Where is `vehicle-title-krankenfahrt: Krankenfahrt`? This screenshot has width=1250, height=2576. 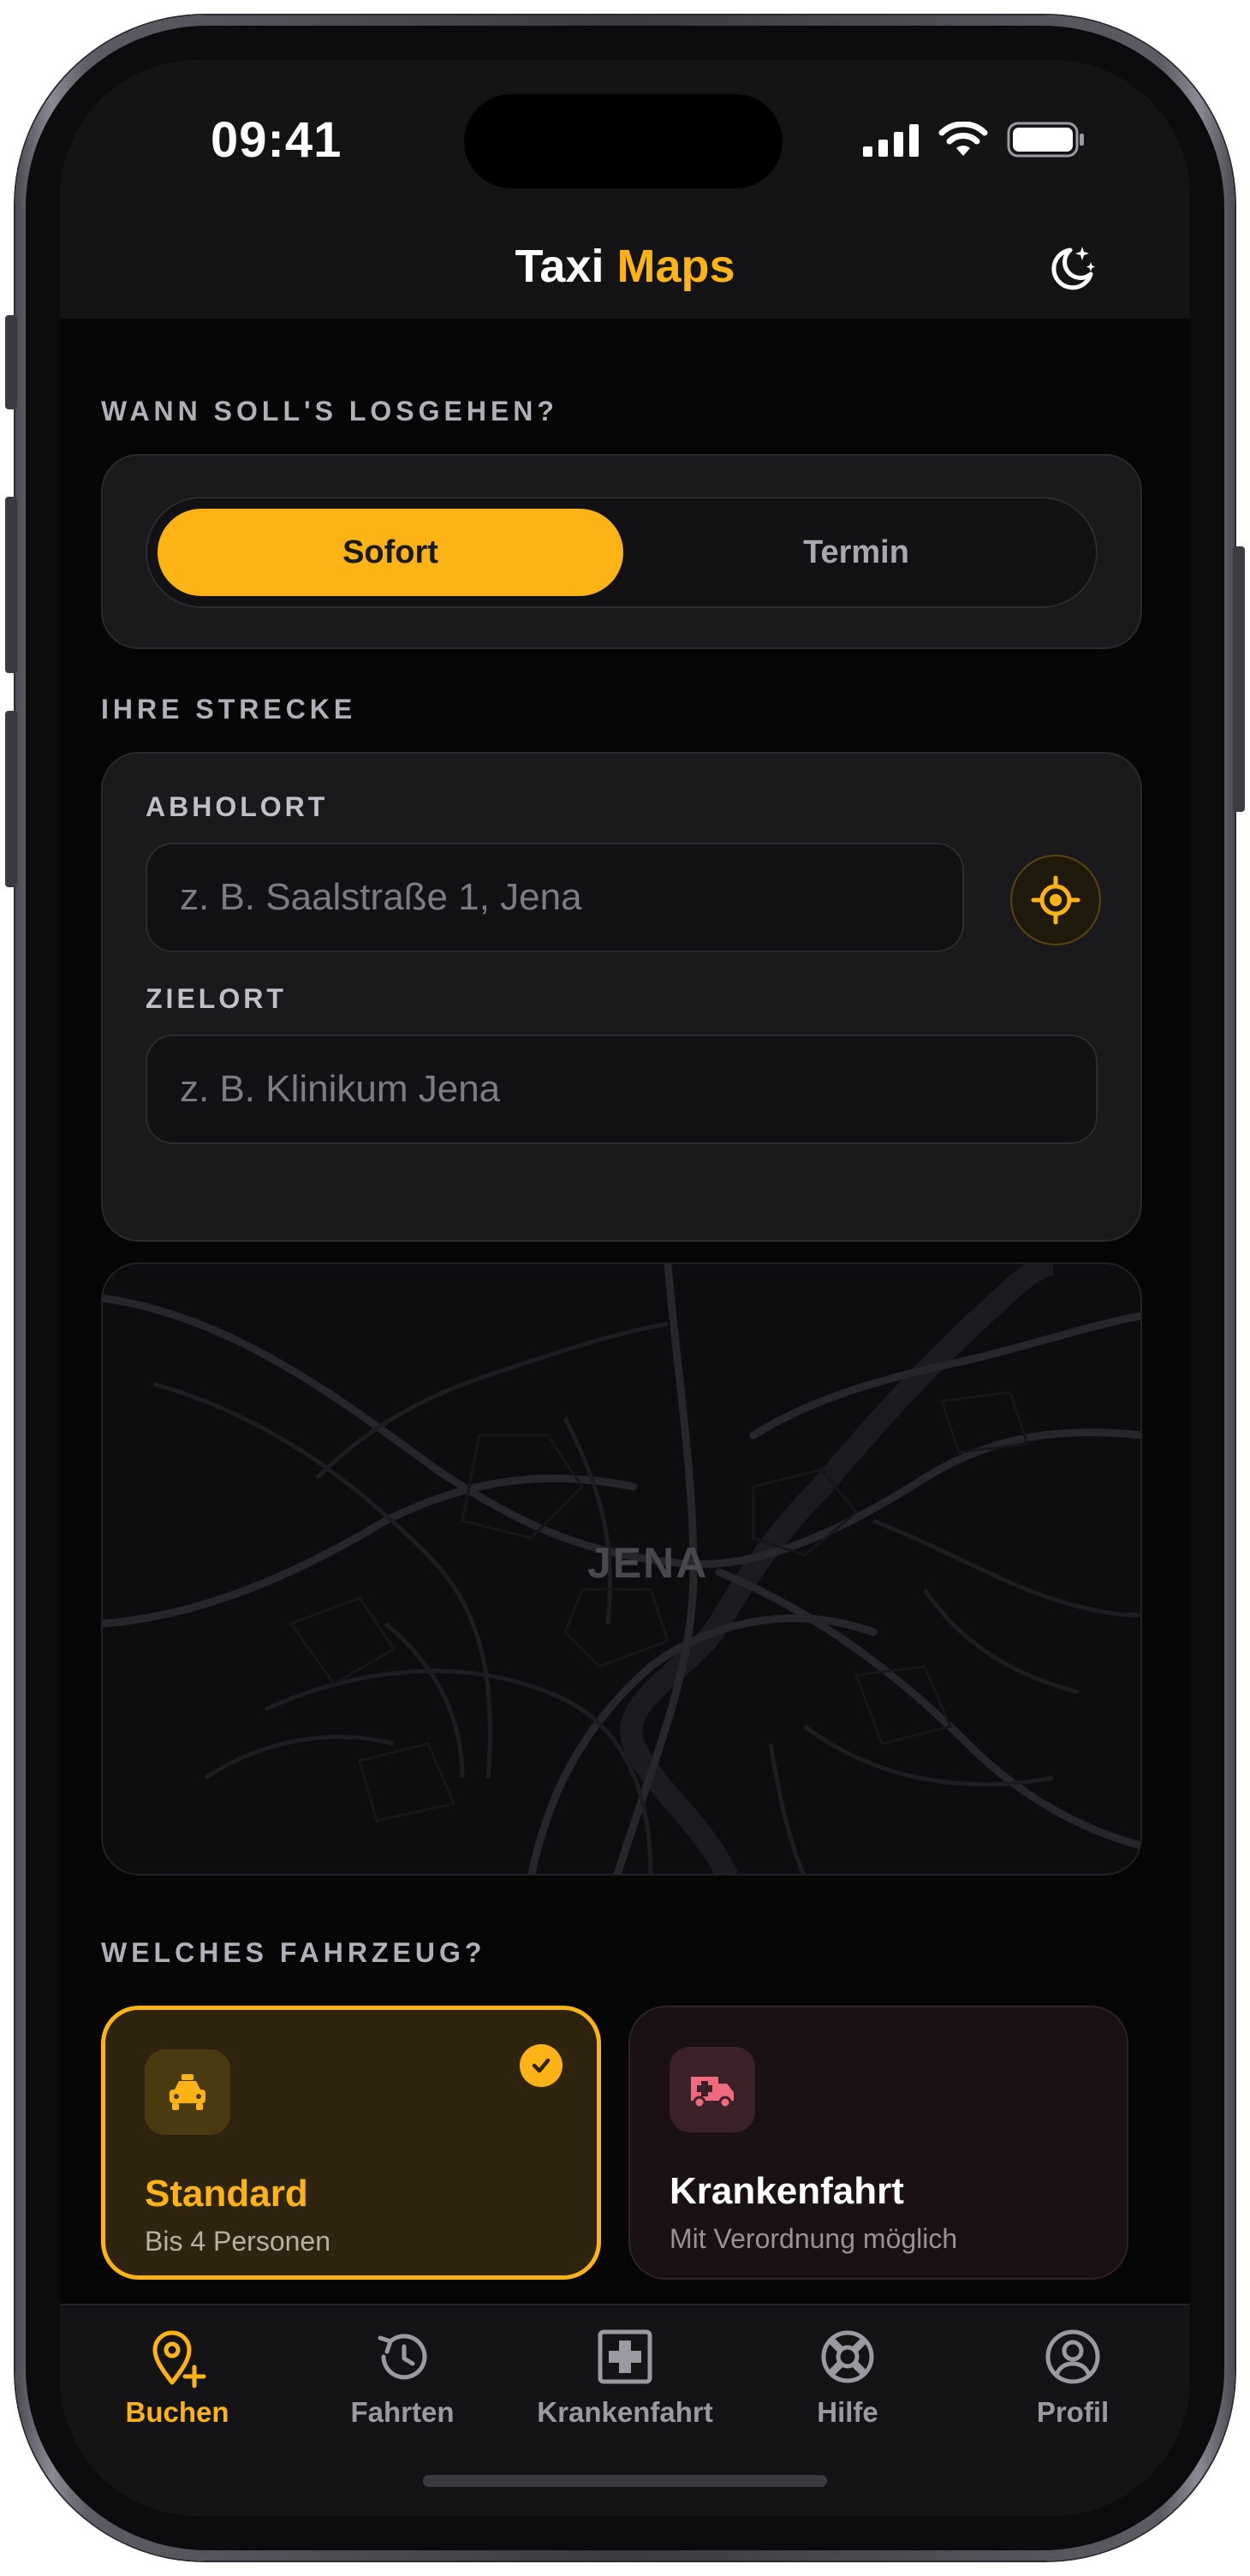 vehicle-title-krankenfahrt: Krankenfahrt is located at coordinates (787, 2191).